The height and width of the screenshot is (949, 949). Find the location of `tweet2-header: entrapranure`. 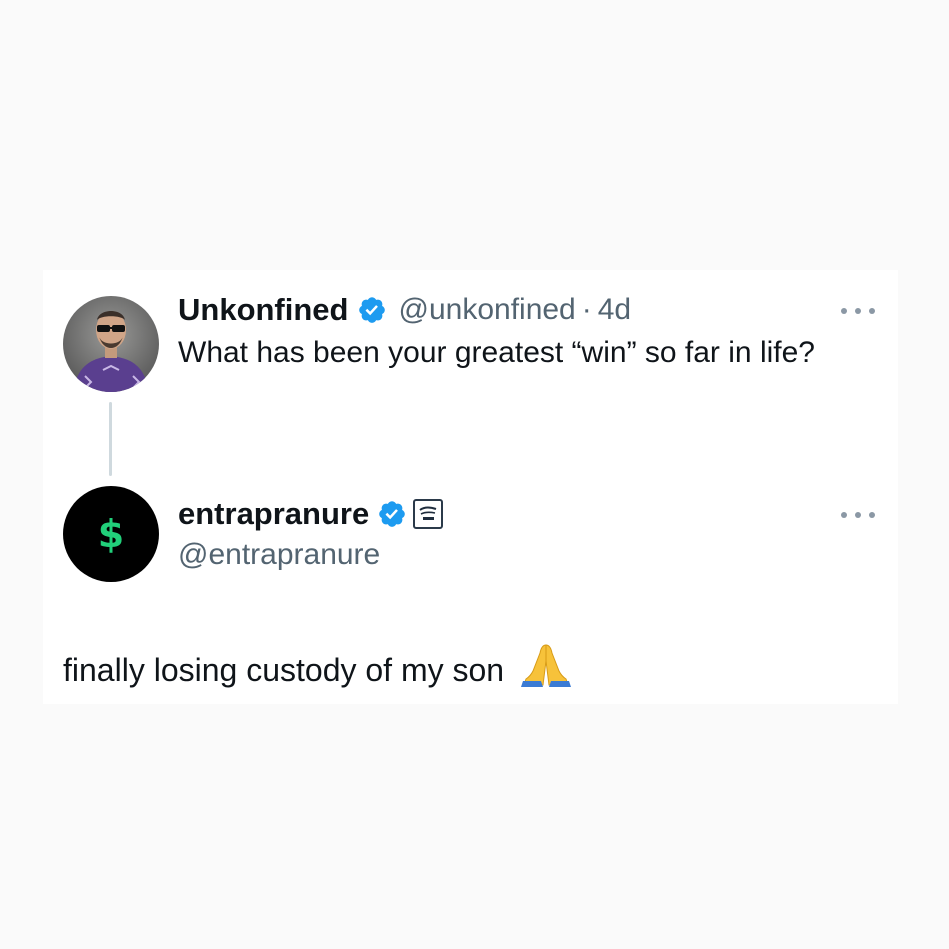

tweet2-header: entrapranure is located at coordinates (311, 514).